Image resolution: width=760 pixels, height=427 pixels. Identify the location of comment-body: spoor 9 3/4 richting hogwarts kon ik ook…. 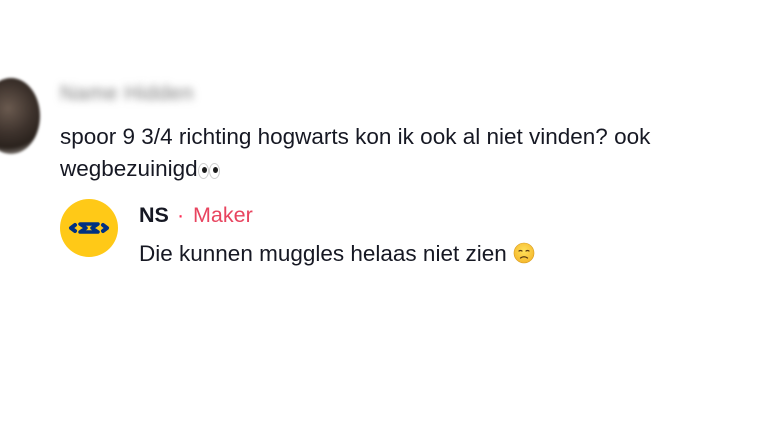
(410, 153).